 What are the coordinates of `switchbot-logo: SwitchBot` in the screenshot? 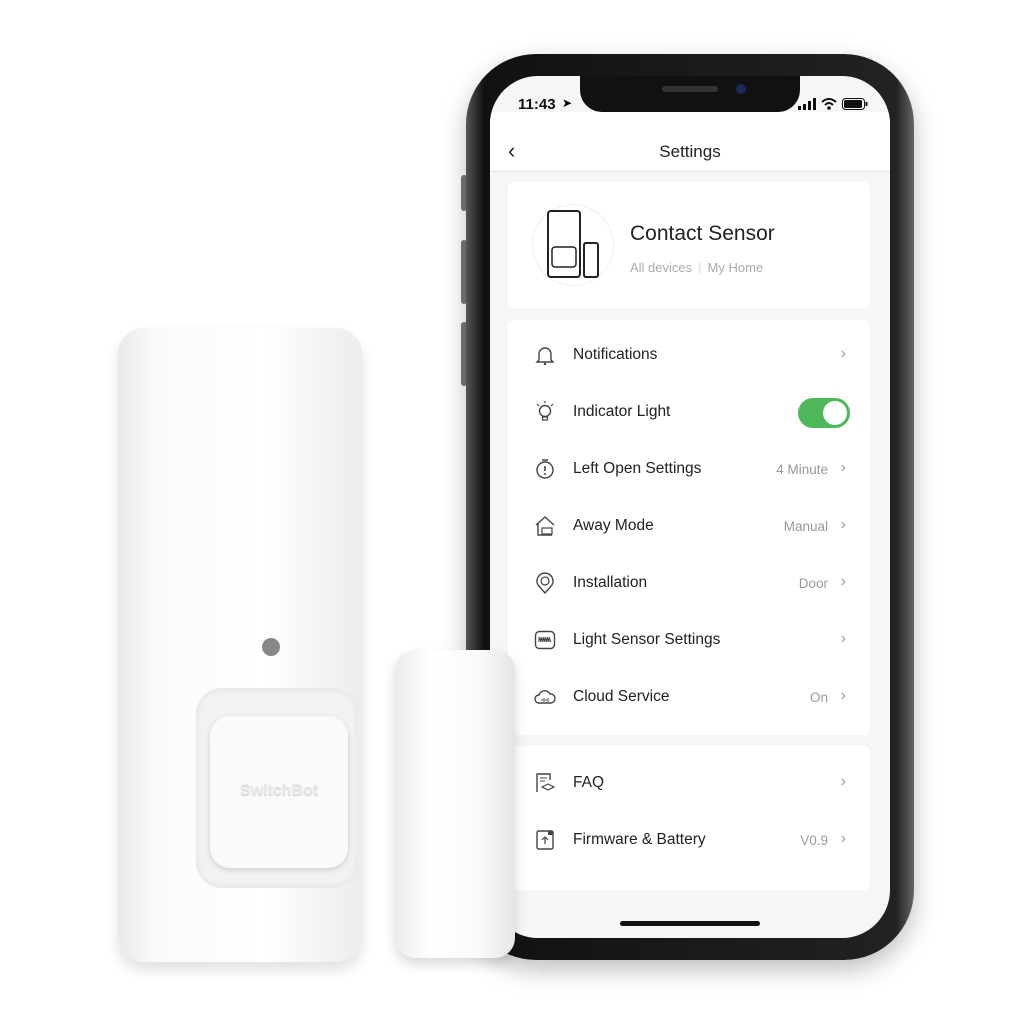 It's located at (279, 790).